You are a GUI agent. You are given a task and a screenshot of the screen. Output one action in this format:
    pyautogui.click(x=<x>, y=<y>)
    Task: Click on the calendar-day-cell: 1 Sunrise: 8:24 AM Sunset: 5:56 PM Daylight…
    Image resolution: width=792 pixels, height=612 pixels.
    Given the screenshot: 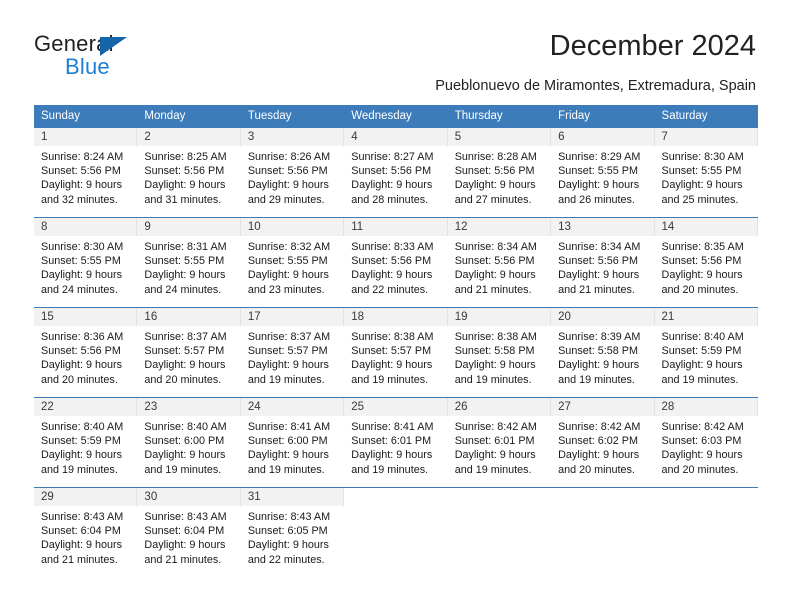 What is the action you would take?
    pyautogui.click(x=86, y=172)
    